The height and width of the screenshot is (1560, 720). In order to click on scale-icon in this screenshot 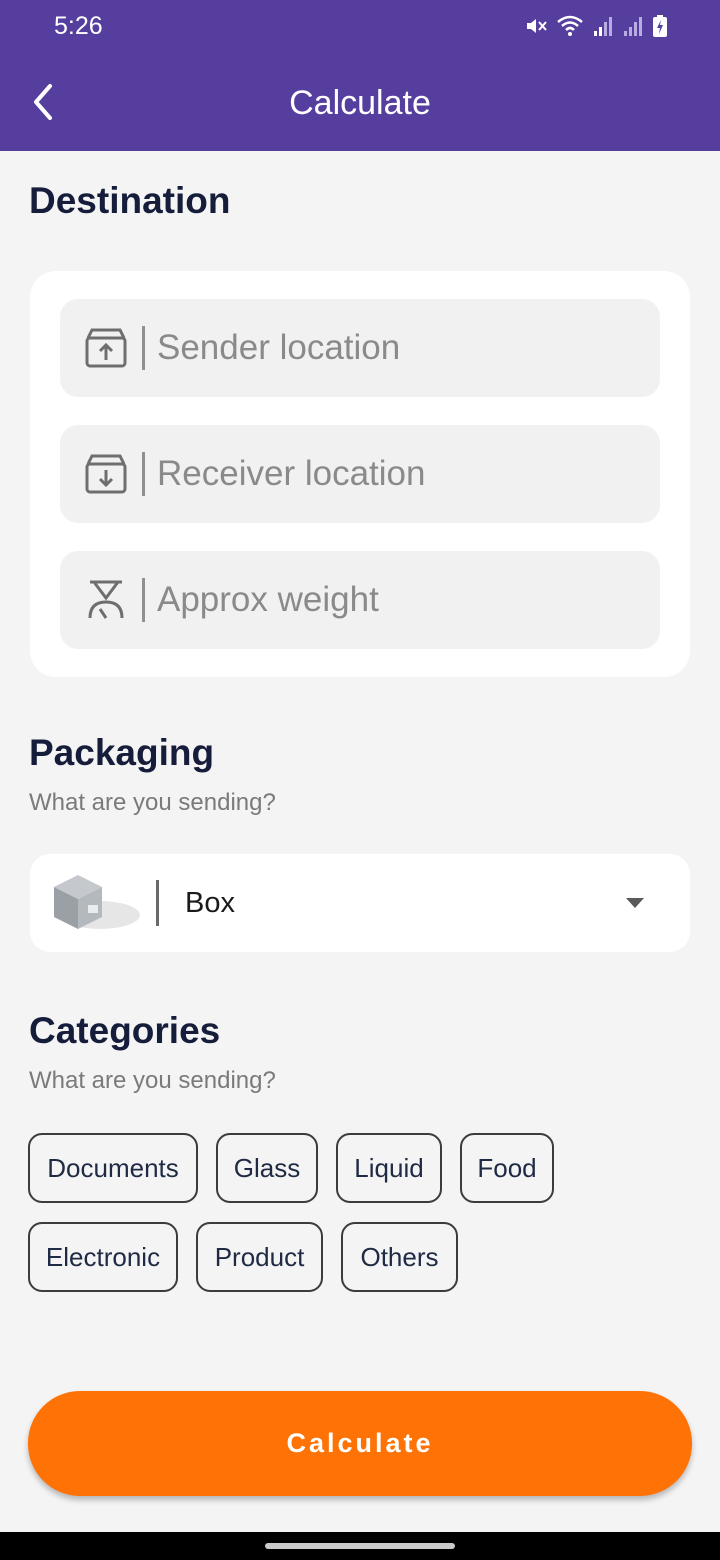, I will do `click(106, 600)`.